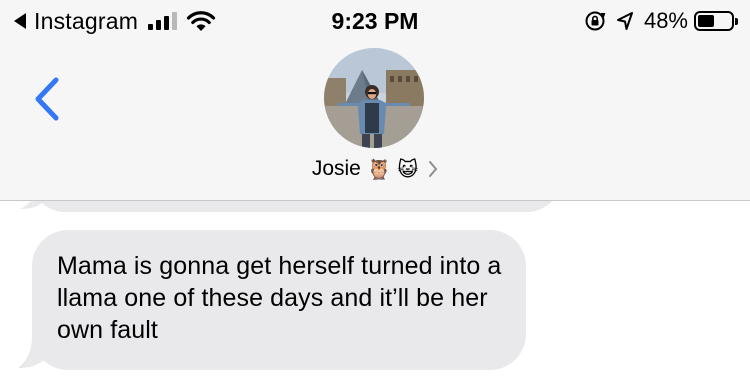 Image resolution: width=750 pixels, height=383 pixels. Describe the element at coordinates (433, 169) in the screenshot. I see `chevron-right-icon` at that location.